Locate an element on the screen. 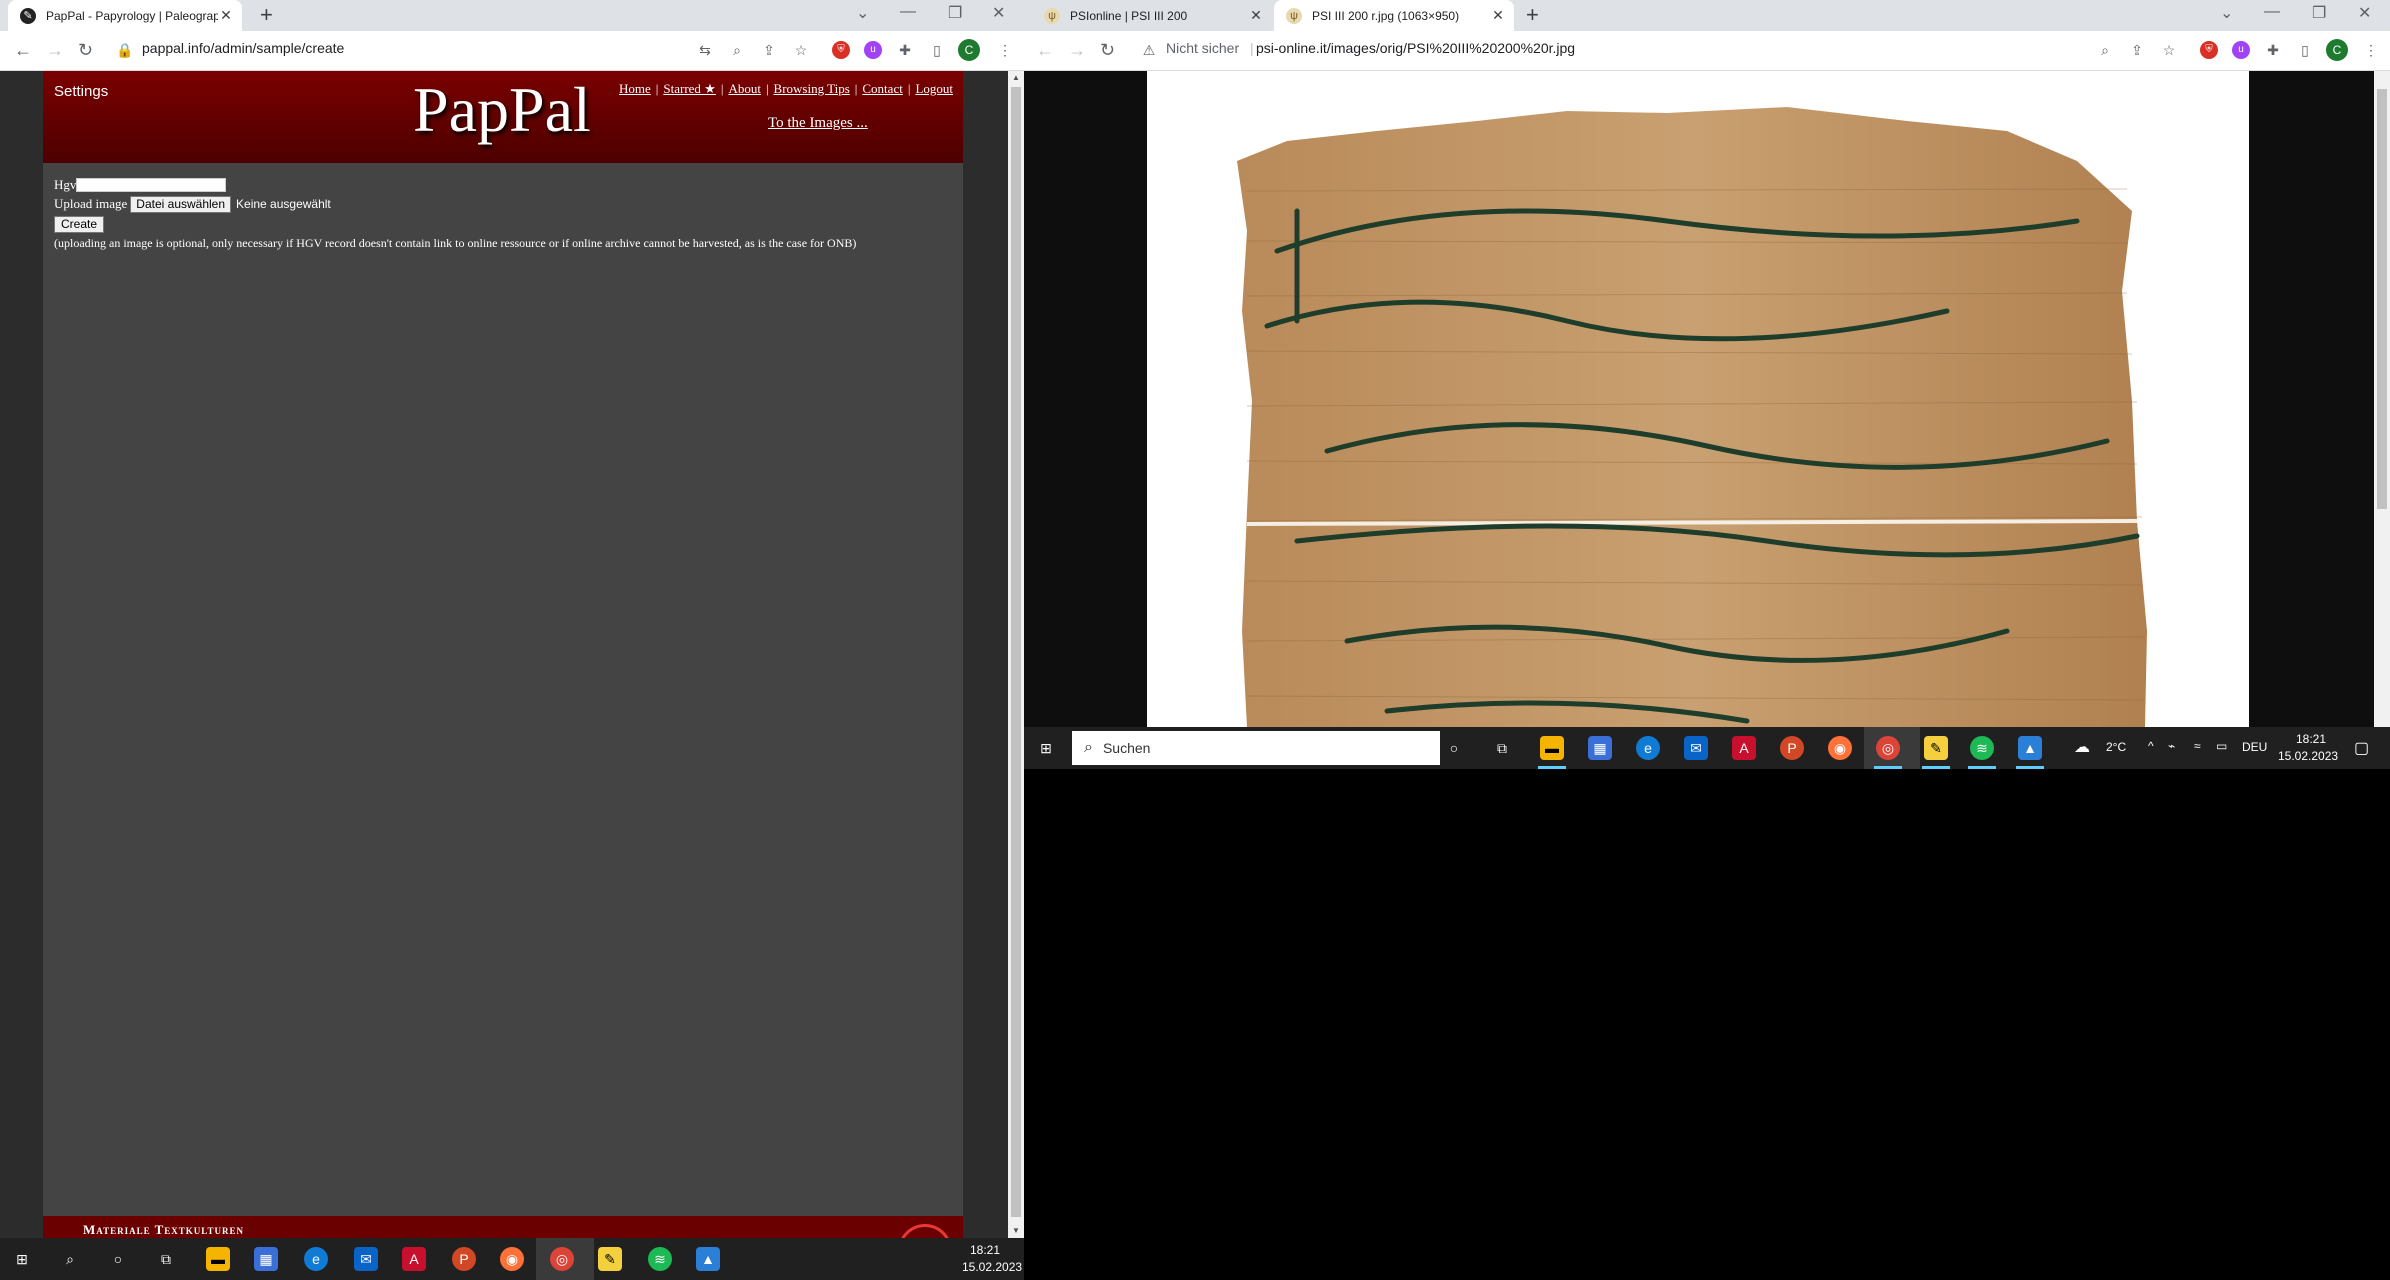 This screenshot has height=1280, width=2390. lock-icon: 🔒 is located at coordinates (125, 50).